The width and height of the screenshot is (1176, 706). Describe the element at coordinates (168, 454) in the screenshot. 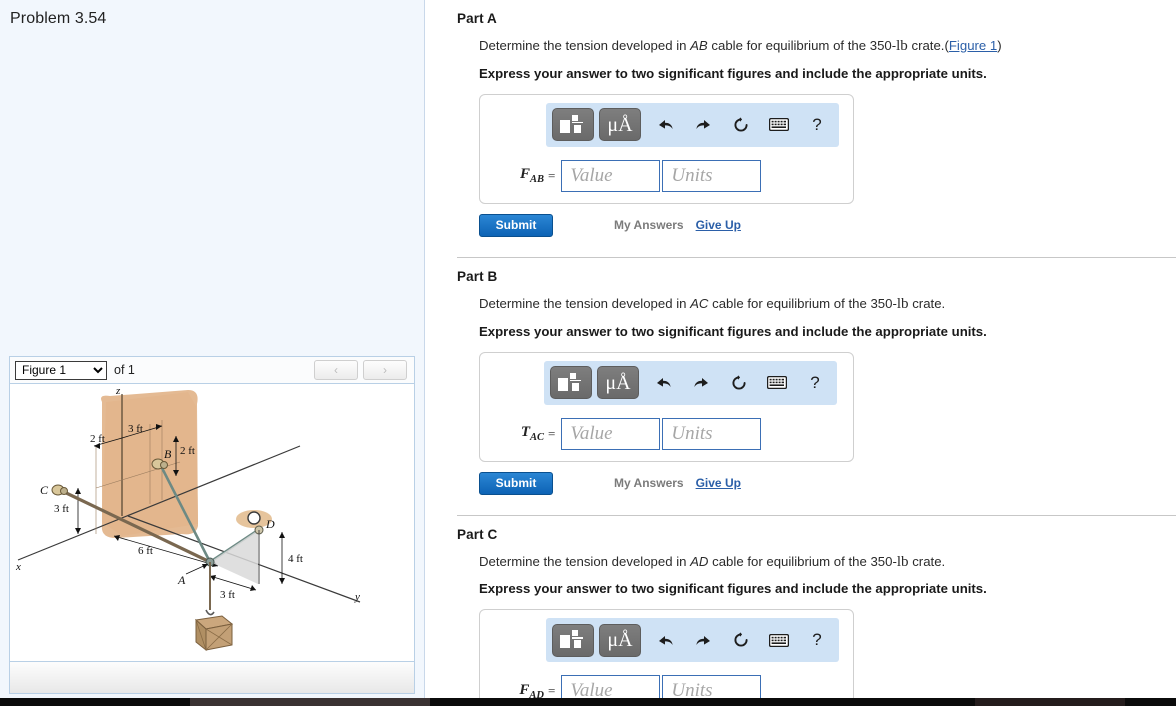

I see `point-label-b: B` at that location.